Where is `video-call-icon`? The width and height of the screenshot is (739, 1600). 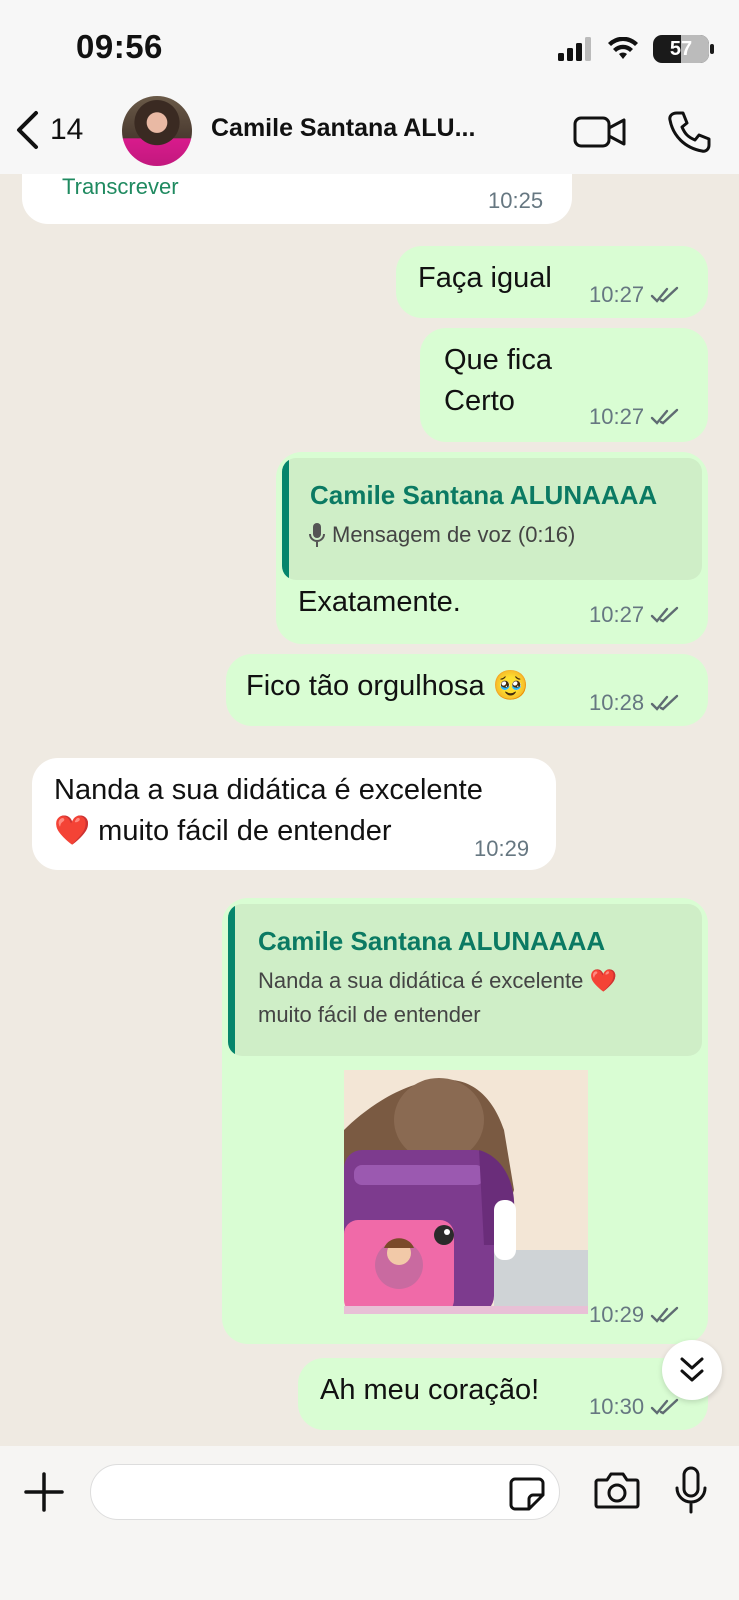 video-call-icon is located at coordinates (600, 132).